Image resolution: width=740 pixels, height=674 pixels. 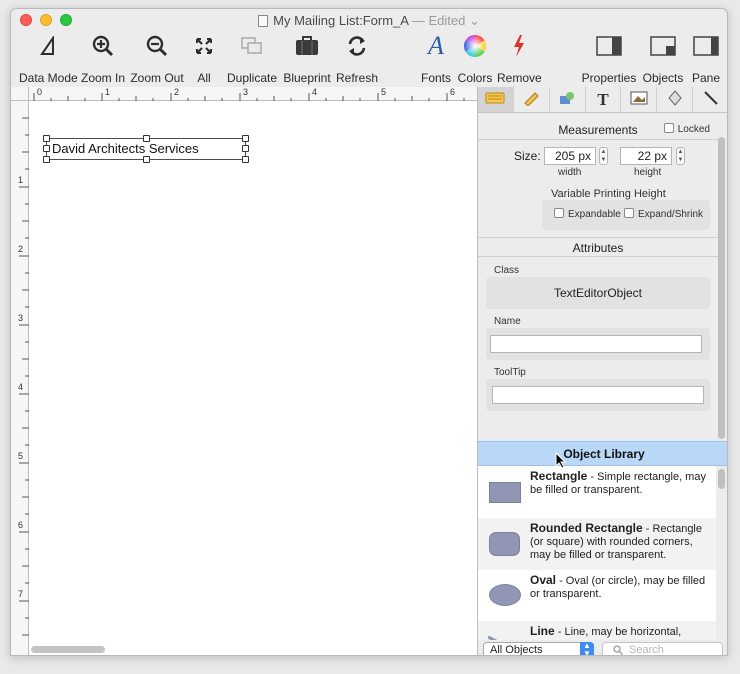 I want to click on object-library-header: Object Library, so click(x=602, y=453).